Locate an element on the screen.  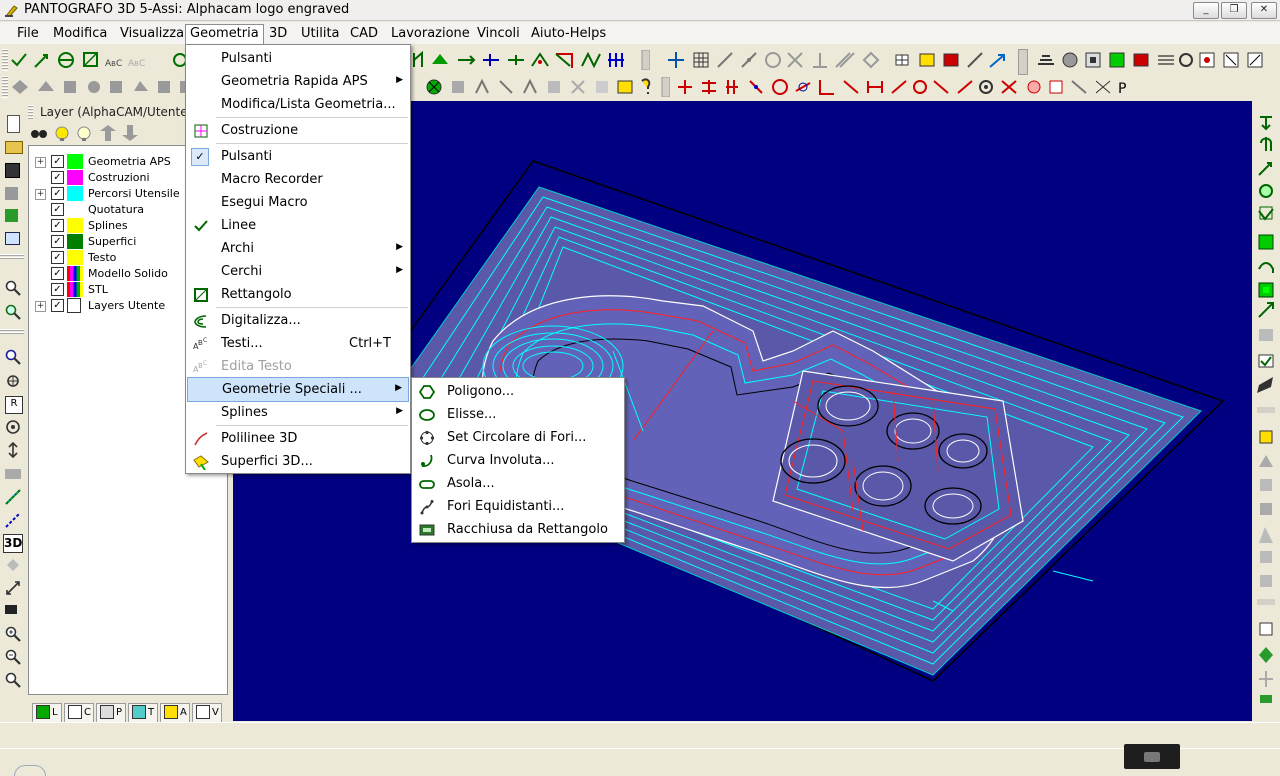
close-button: ✕ is located at coordinates (1264, 10).